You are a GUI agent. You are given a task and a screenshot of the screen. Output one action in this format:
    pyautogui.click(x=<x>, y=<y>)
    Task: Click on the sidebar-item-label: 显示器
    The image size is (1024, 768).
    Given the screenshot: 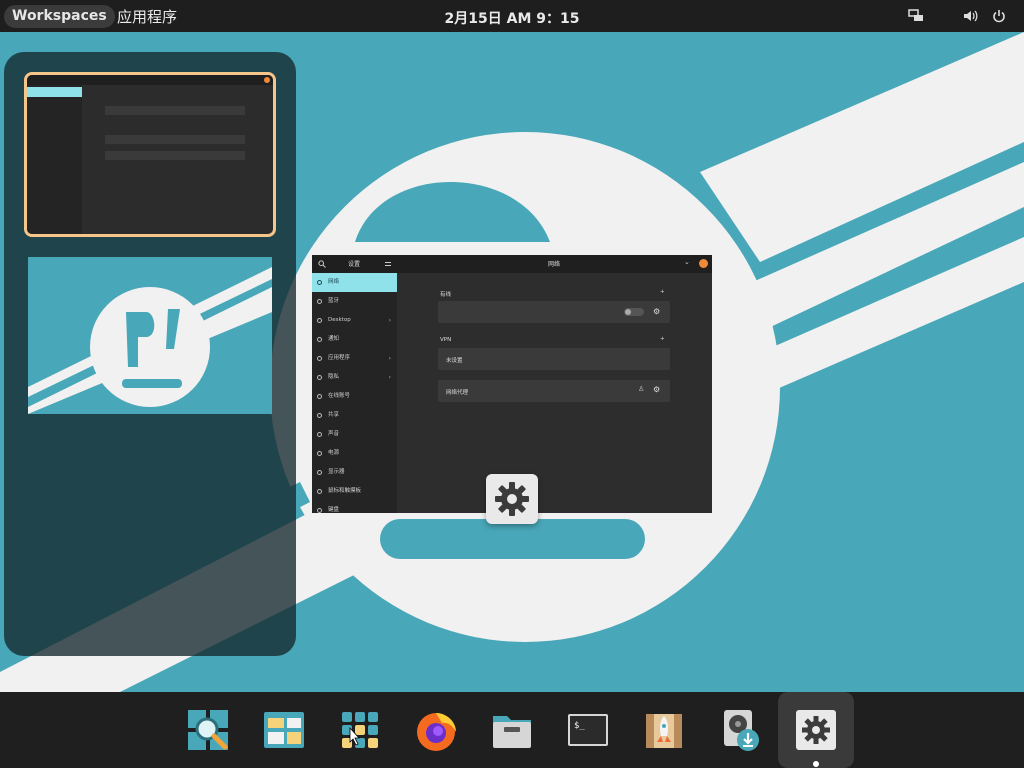 What is the action you would take?
    pyautogui.click(x=336, y=472)
    